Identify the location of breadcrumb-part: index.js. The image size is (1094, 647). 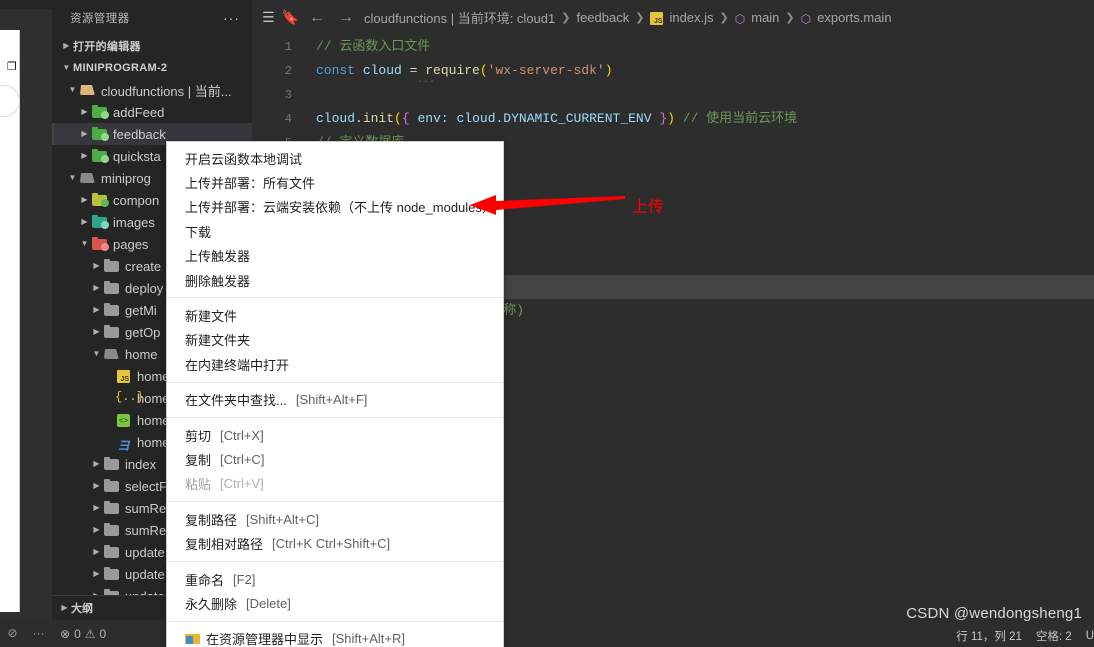
(691, 17).